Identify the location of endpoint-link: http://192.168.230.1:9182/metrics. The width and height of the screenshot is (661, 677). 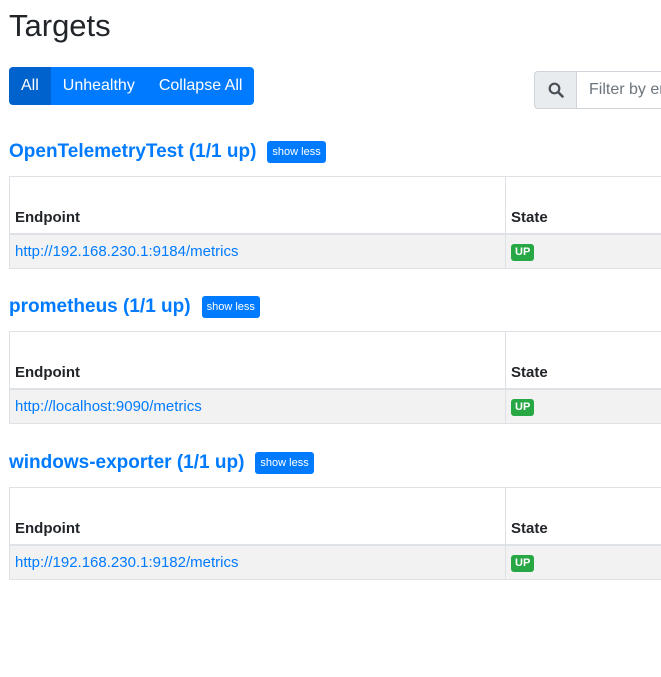
(126, 562).